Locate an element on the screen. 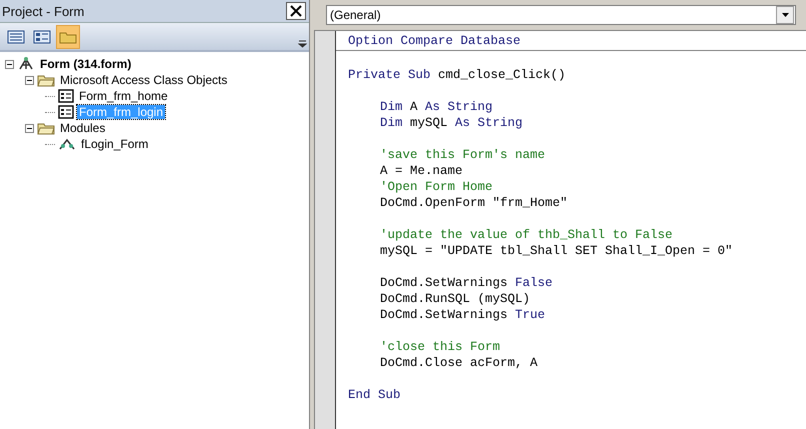 The width and height of the screenshot is (806, 429). code-line: mySQL = "UPDATE tbl_Shall SET Shall_I_Open = 0" is located at coordinates (556, 251).